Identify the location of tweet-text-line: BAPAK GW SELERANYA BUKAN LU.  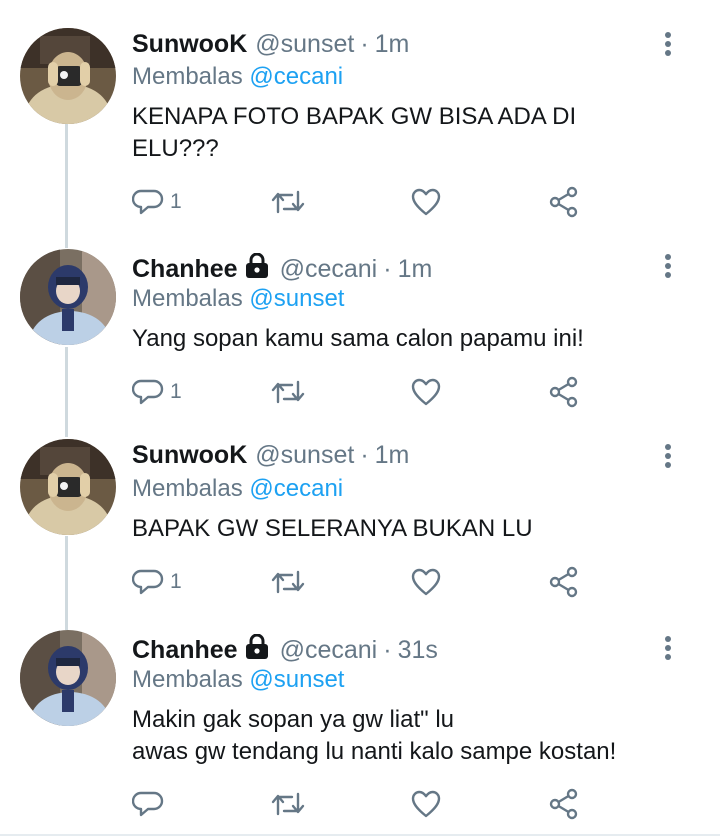
(332, 528).